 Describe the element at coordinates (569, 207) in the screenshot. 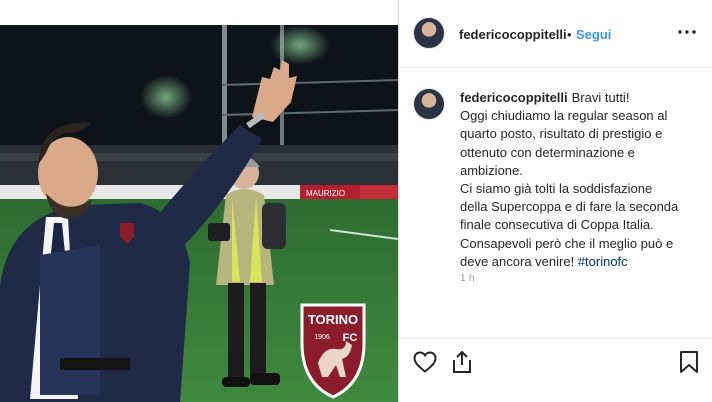

I see `caption-line: della Supercoppa e di fare la seconda` at that location.